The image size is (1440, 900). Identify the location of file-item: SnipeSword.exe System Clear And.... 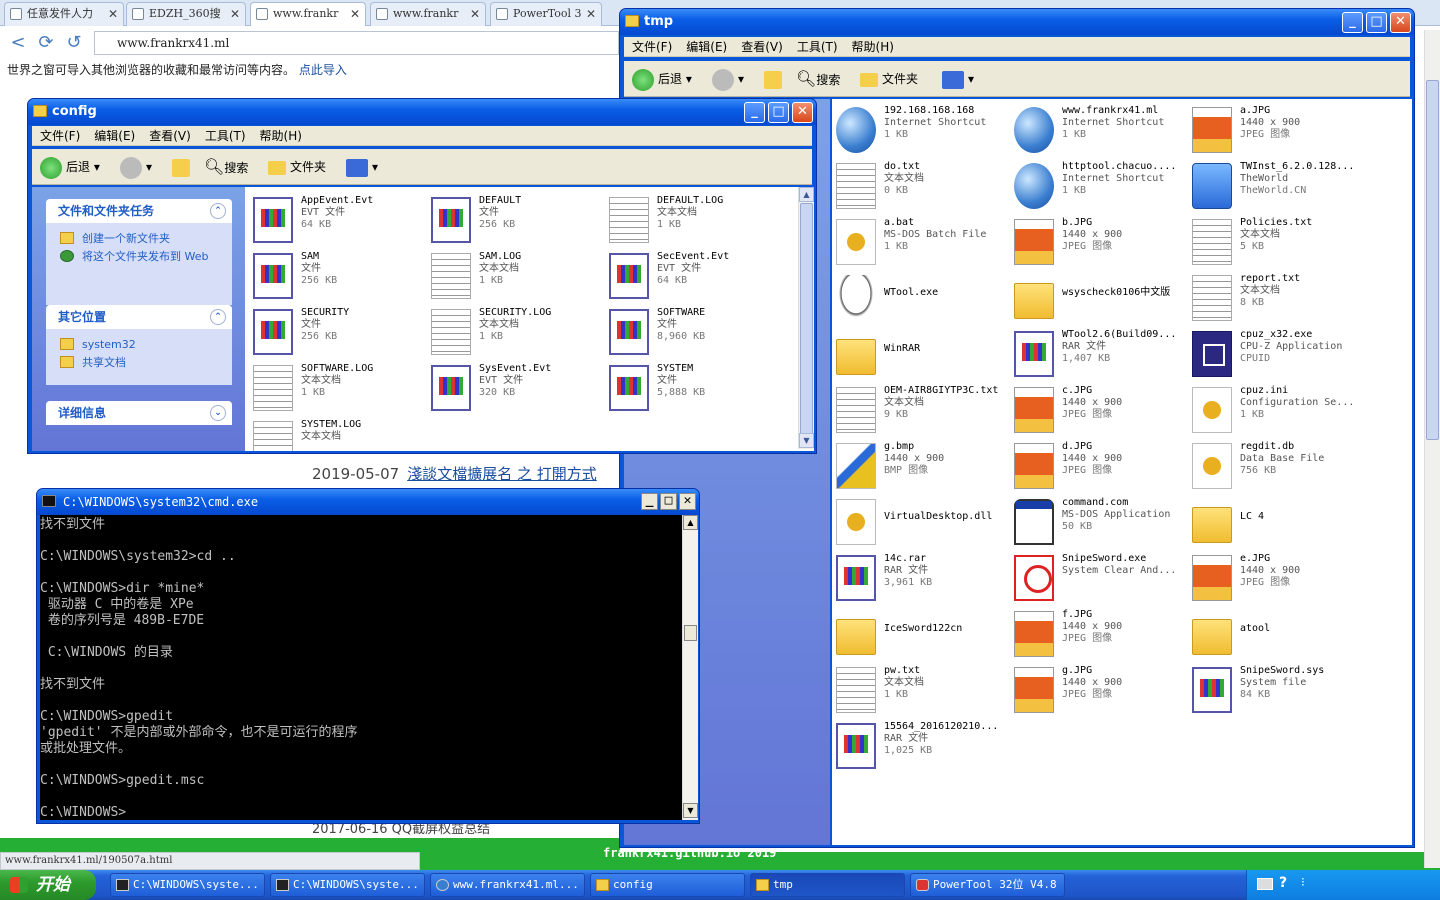
(1099, 579).